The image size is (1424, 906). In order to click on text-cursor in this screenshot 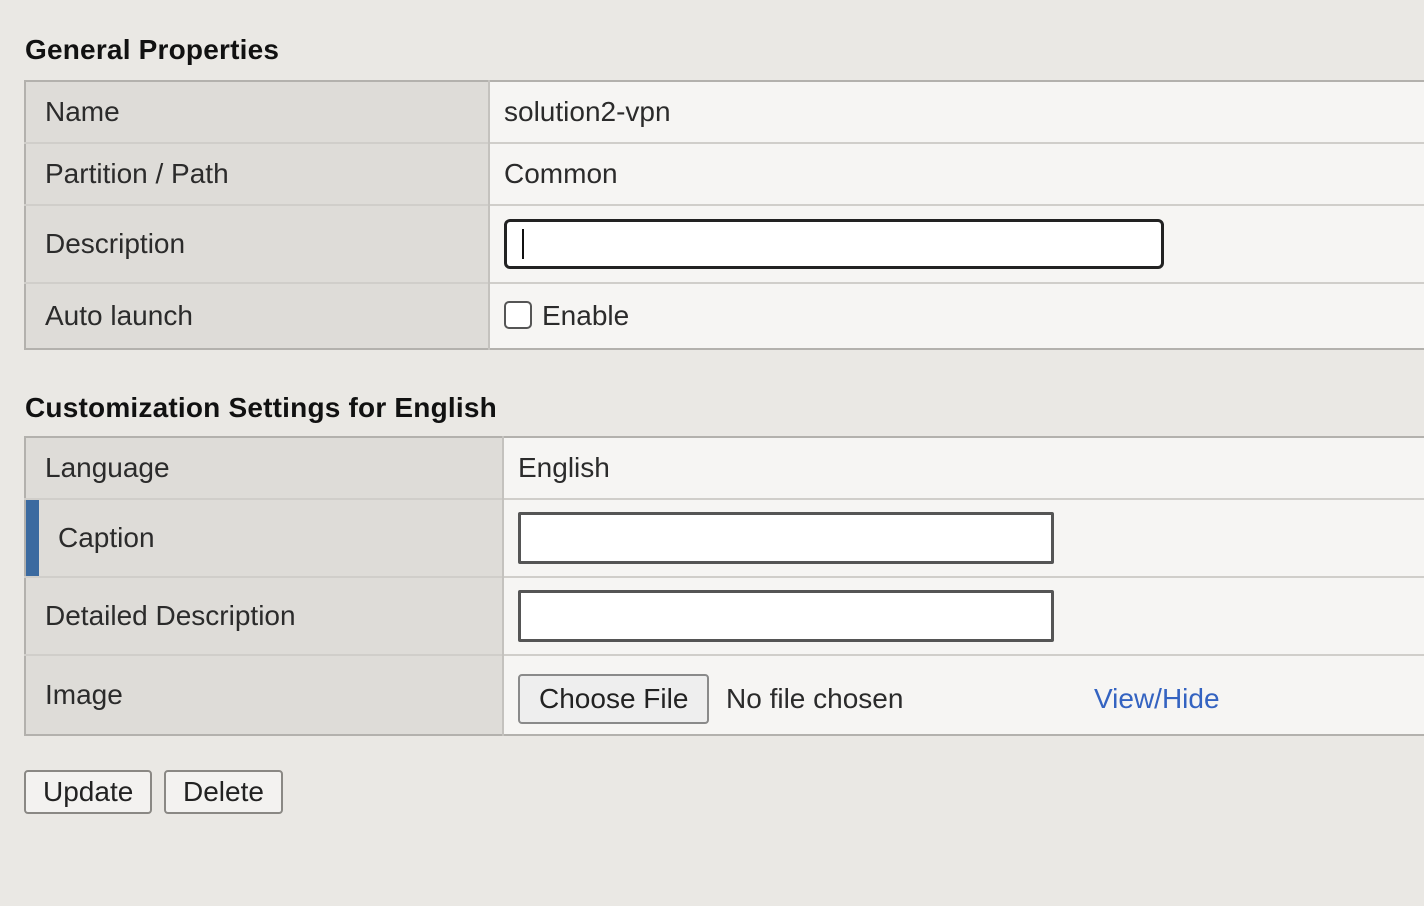, I will do `click(523, 244)`.